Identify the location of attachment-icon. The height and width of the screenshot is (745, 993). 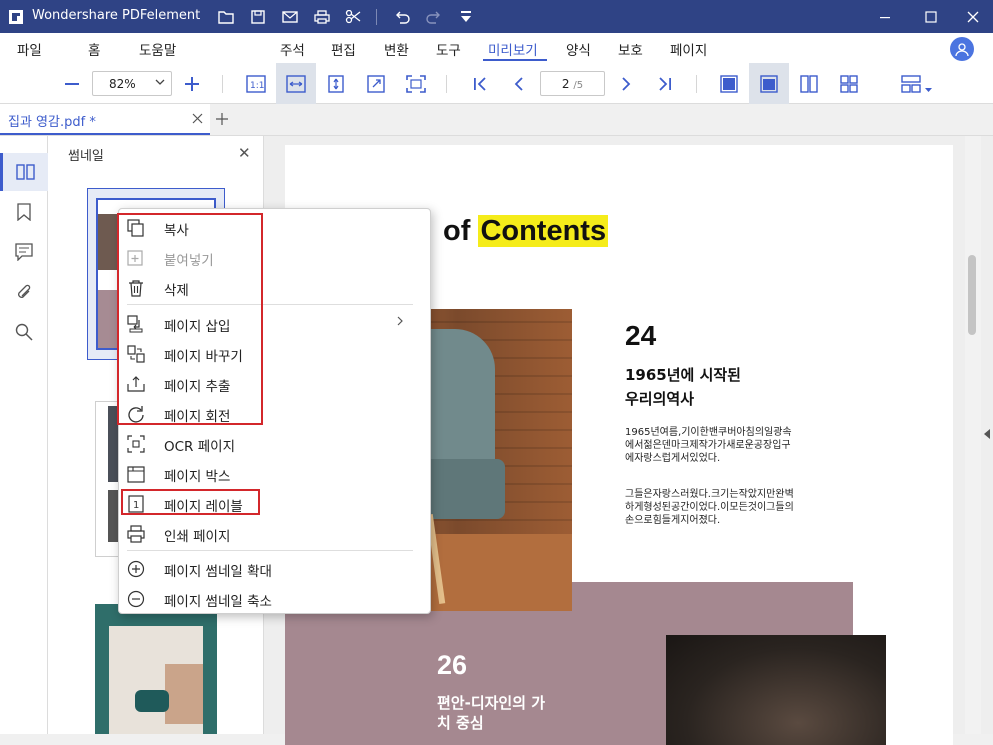
(24, 292).